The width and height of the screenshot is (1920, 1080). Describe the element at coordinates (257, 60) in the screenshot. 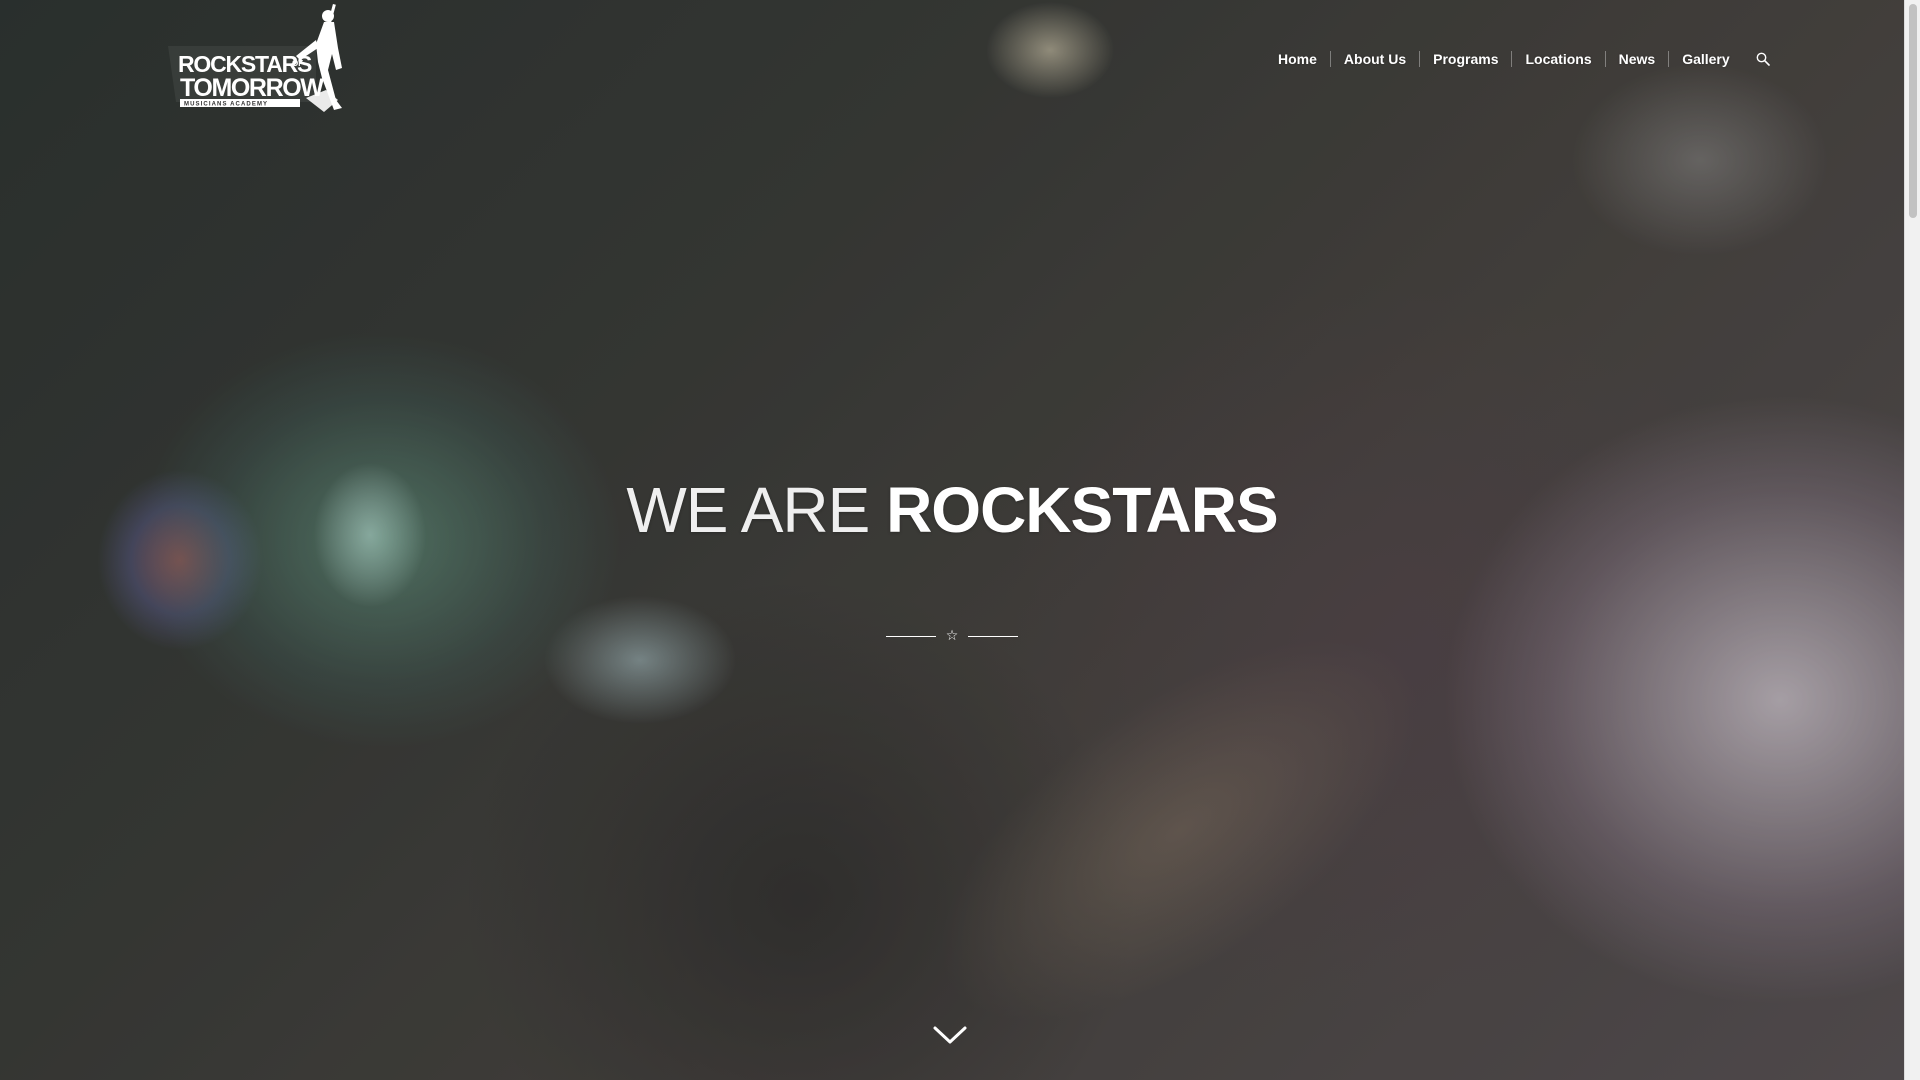

I see `site-logo: ROCKSTARS OF TOMORROW MUSICIANS ACADEMY` at that location.